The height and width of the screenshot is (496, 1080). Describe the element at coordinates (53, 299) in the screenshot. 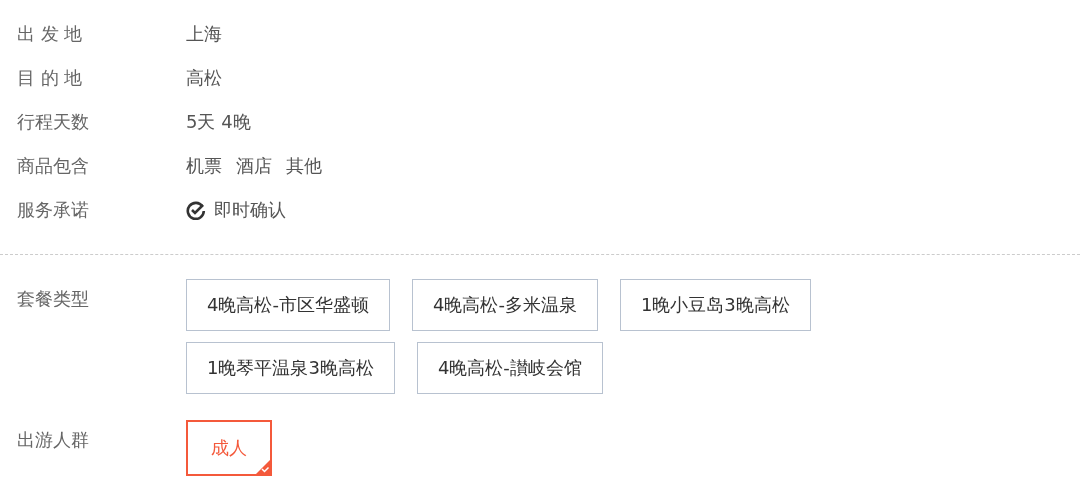

I see `option-label: 套餐类型` at that location.